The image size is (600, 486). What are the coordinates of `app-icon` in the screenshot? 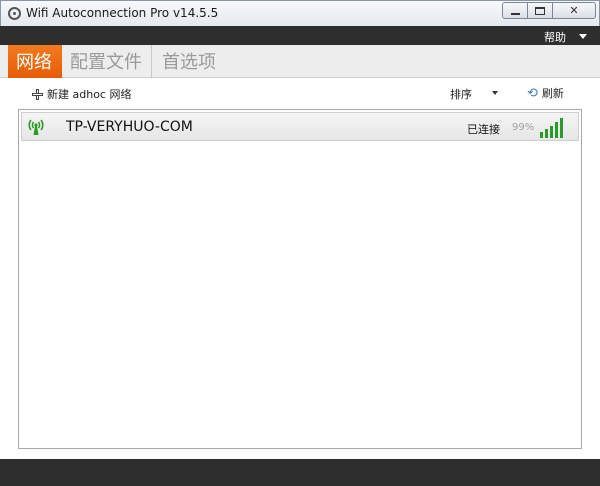 It's located at (14, 13).